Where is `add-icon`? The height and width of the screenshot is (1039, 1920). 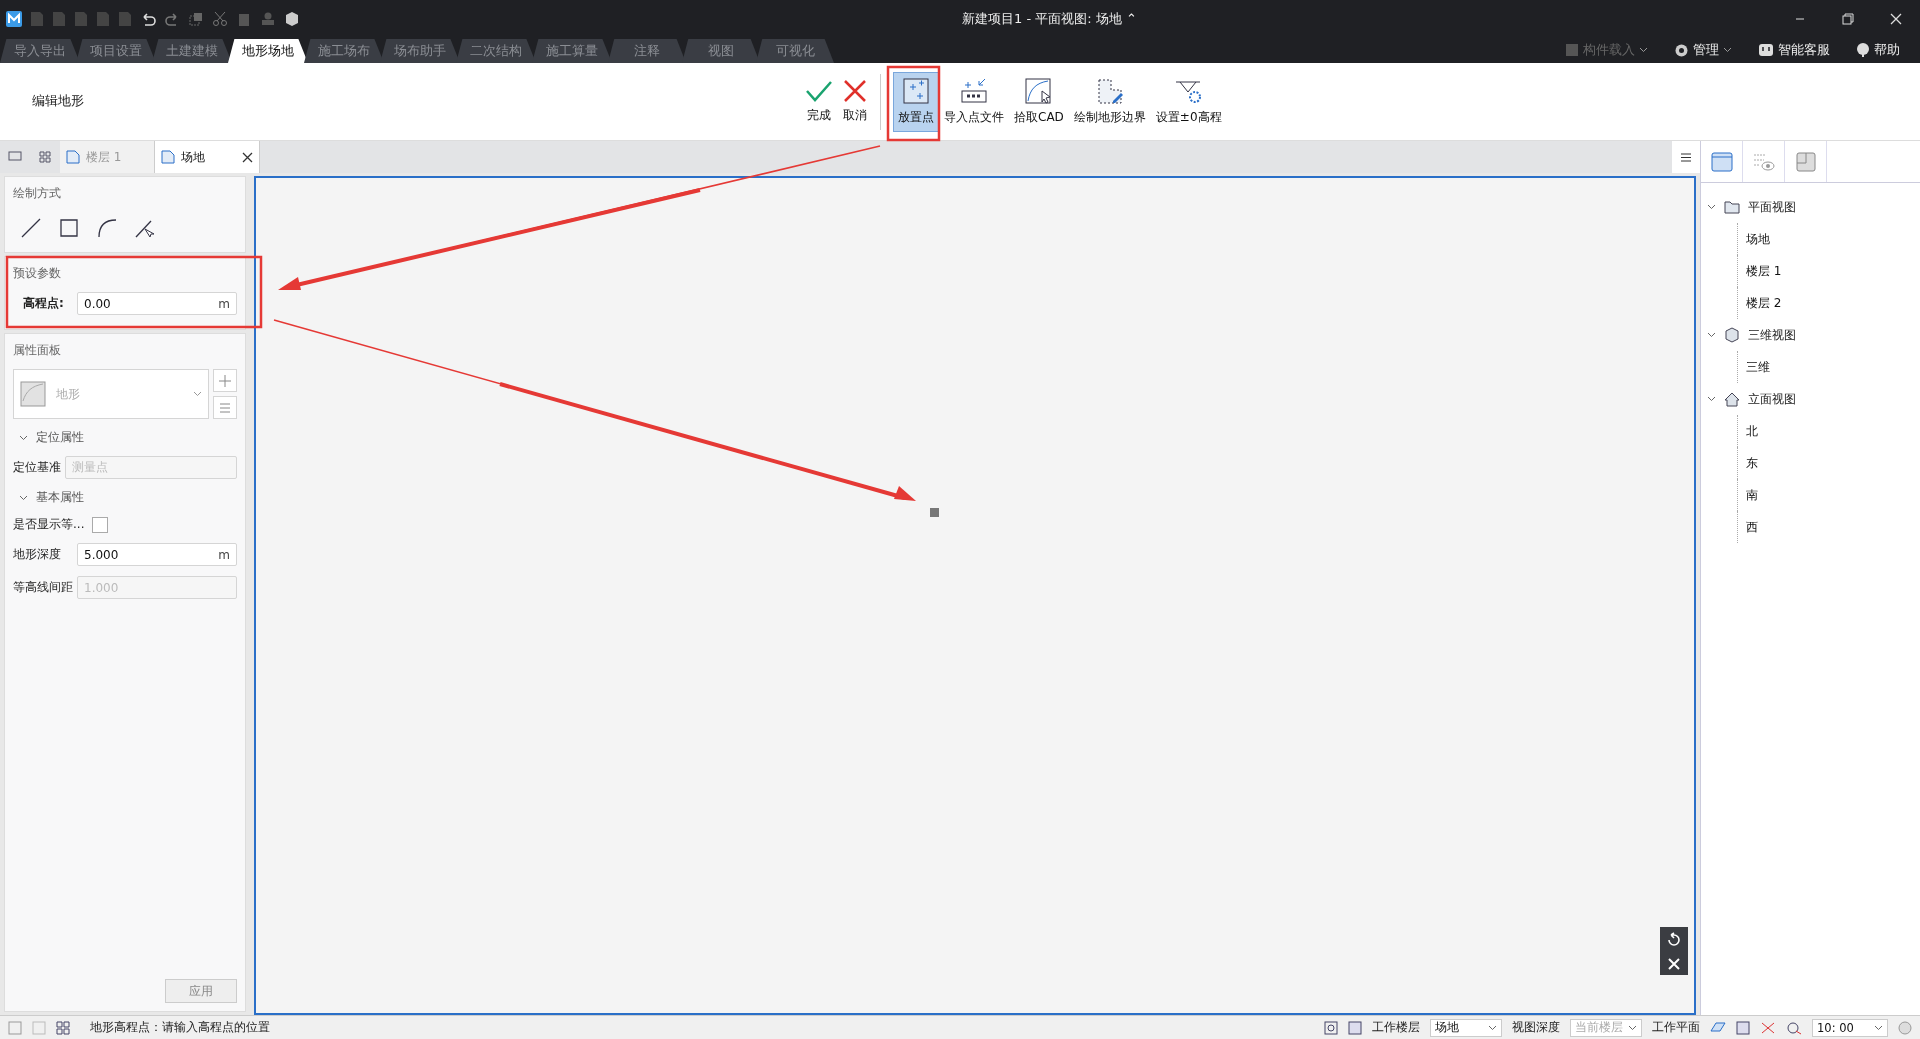 add-icon is located at coordinates (225, 380).